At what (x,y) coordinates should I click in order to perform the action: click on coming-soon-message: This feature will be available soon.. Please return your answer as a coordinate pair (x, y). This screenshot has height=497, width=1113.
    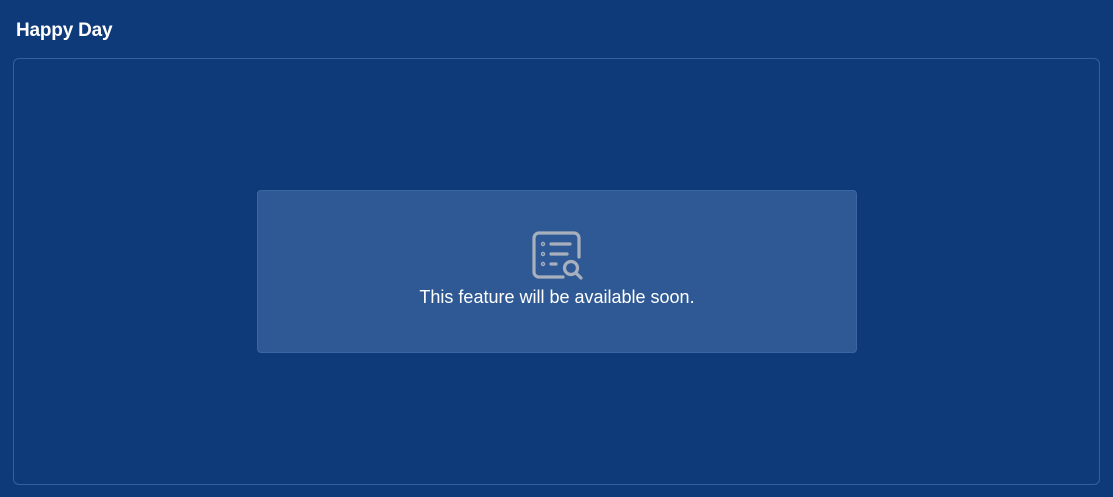
    Looking at the image, I should click on (557, 297).